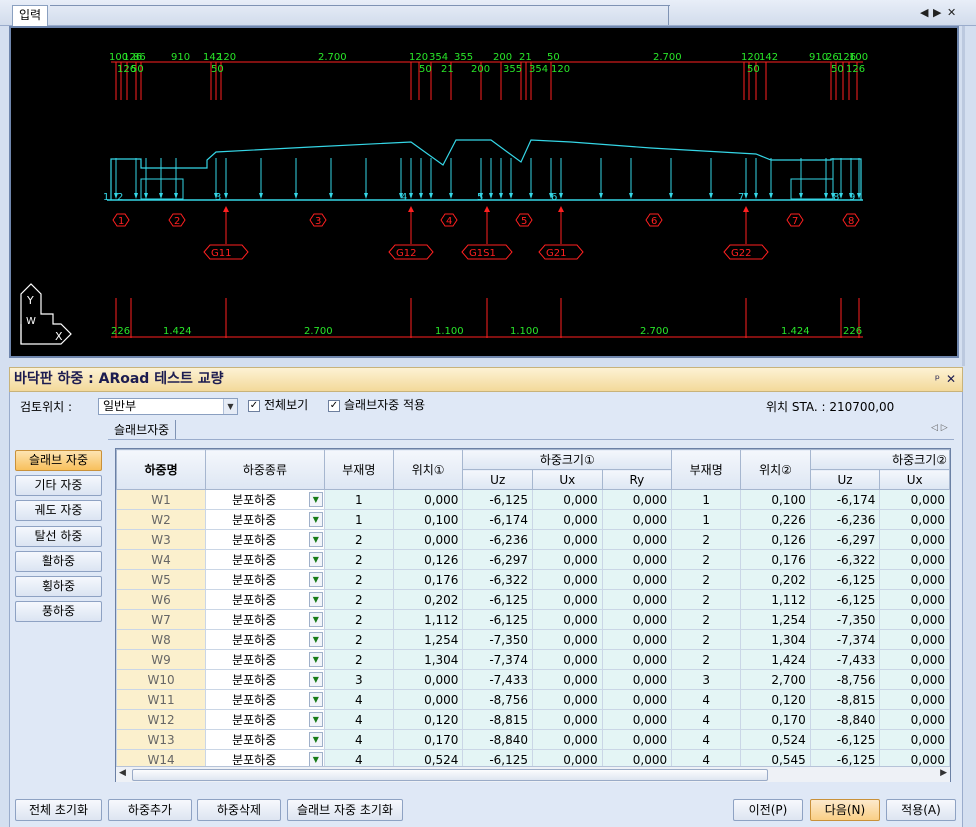 The width and height of the screenshot is (976, 827). I want to click on slab-apply-checkbox: ✓, so click(334, 406).